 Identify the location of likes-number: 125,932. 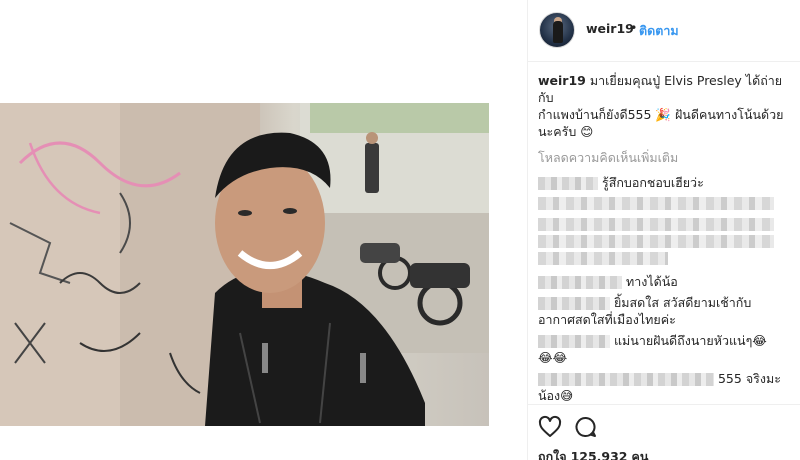
(599, 454).